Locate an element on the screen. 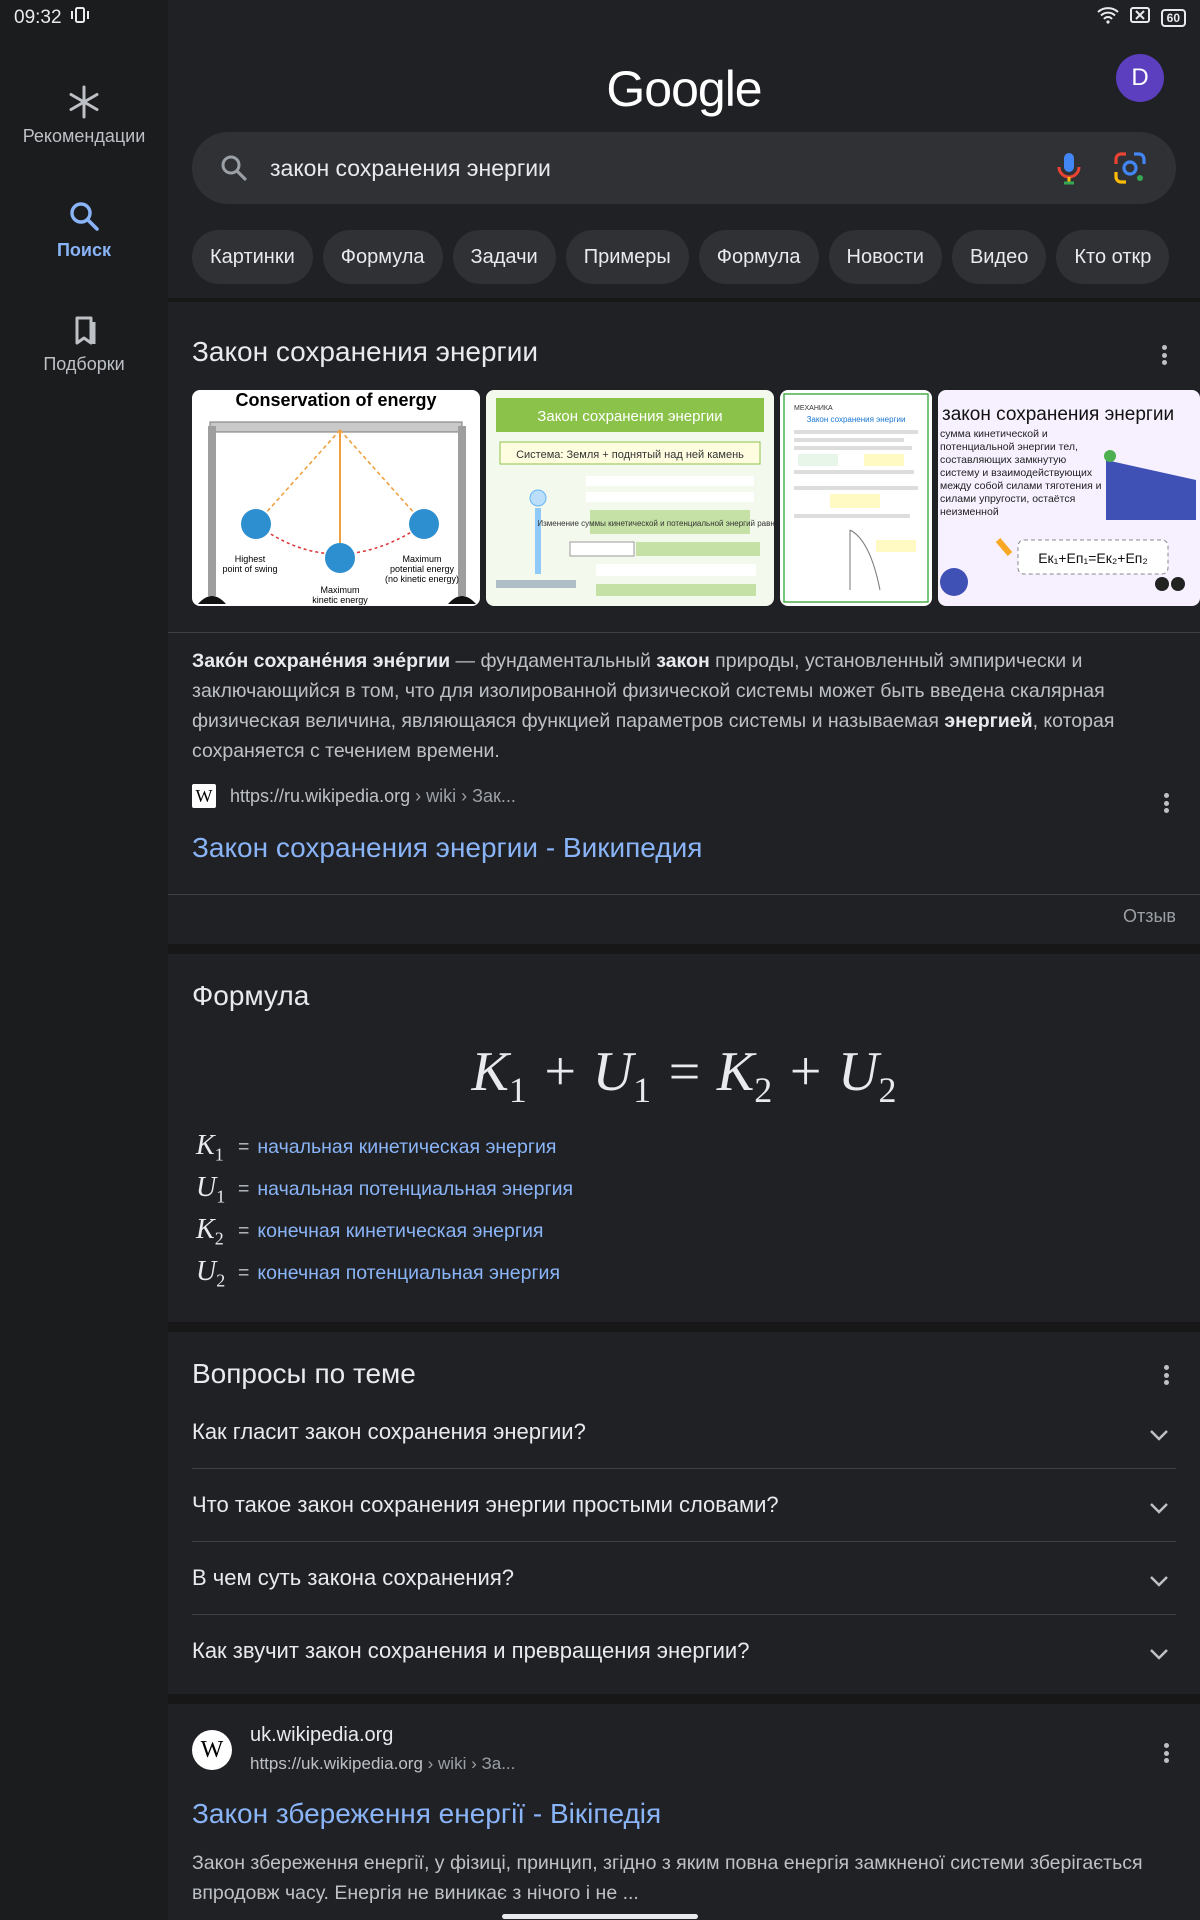  google-lens-icon is located at coordinates (1130, 170).